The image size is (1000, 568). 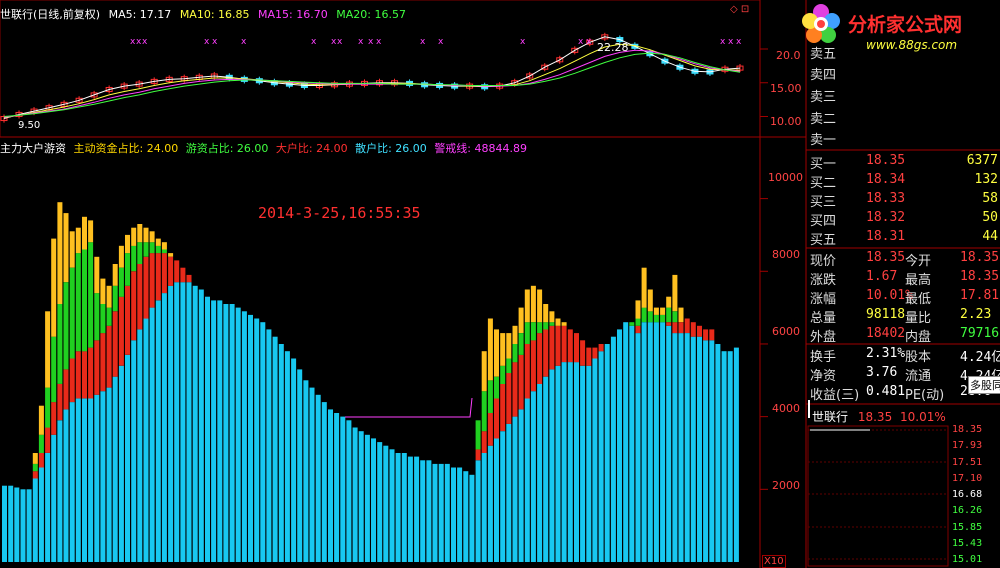 I want to click on sell1-label: 卖一, so click(x=823, y=140).